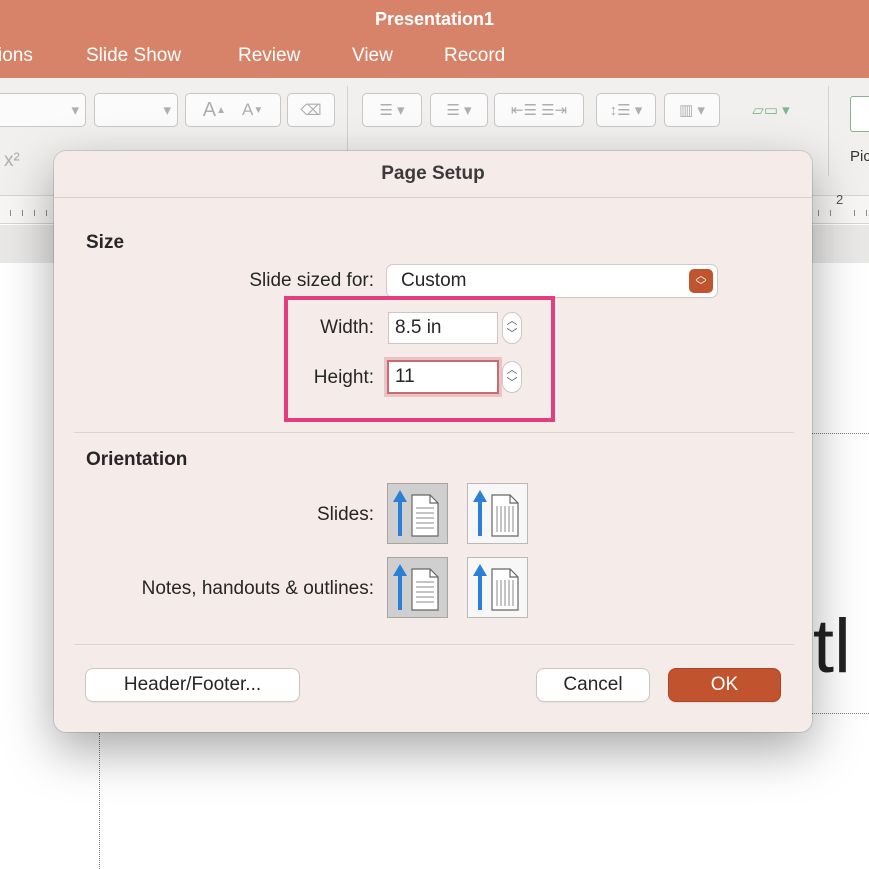 The height and width of the screenshot is (869, 869). Describe the element at coordinates (433, 173) in the screenshot. I see `dialog-title: Page Setup` at that location.